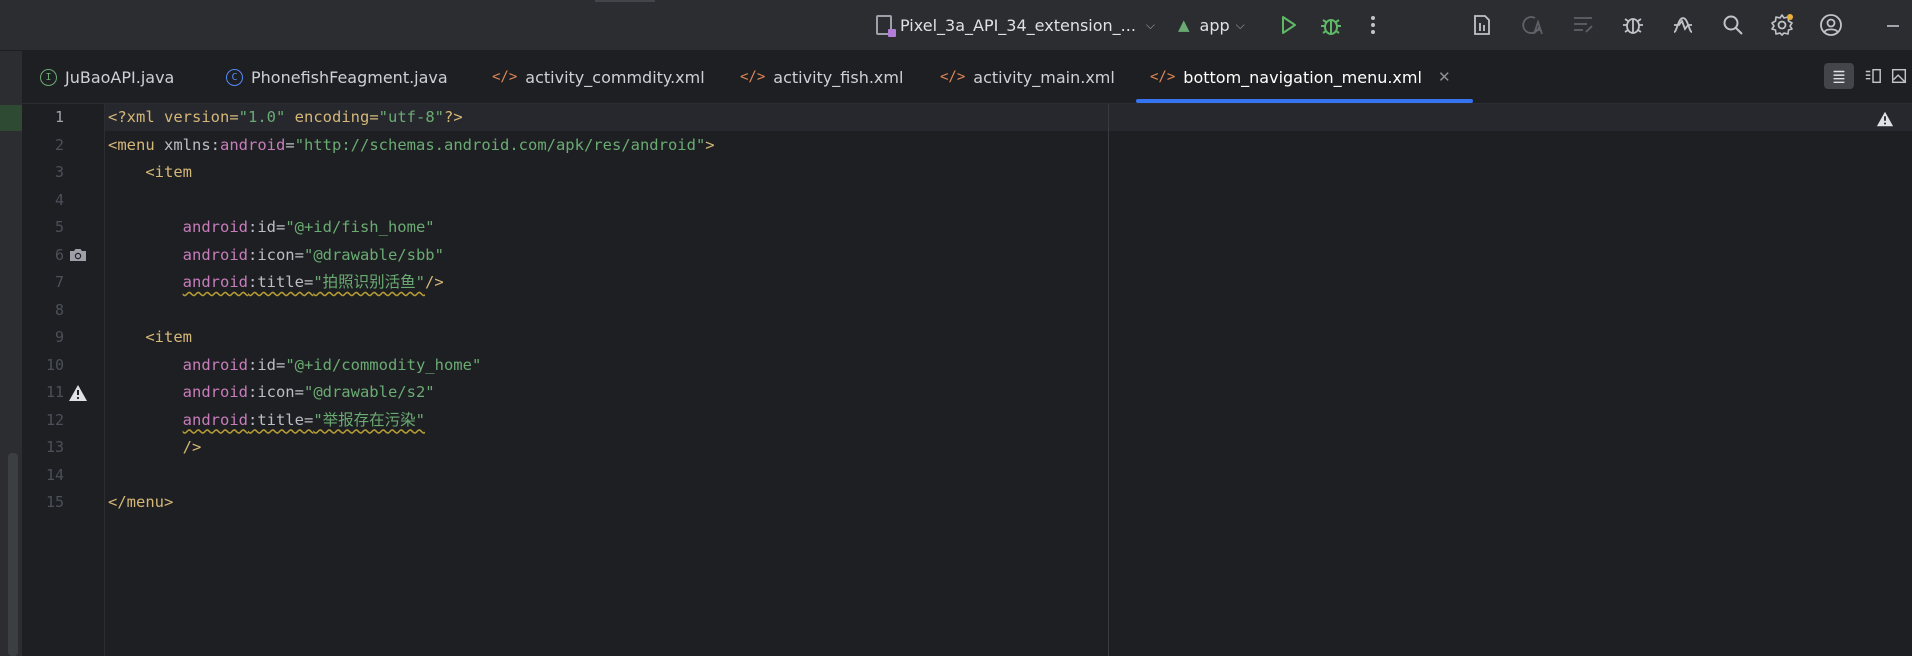 The image size is (1912, 656). What do you see at coordinates (13, 554) in the screenshot?
I see `left-scrollbar` at bounding box center [13, 554].